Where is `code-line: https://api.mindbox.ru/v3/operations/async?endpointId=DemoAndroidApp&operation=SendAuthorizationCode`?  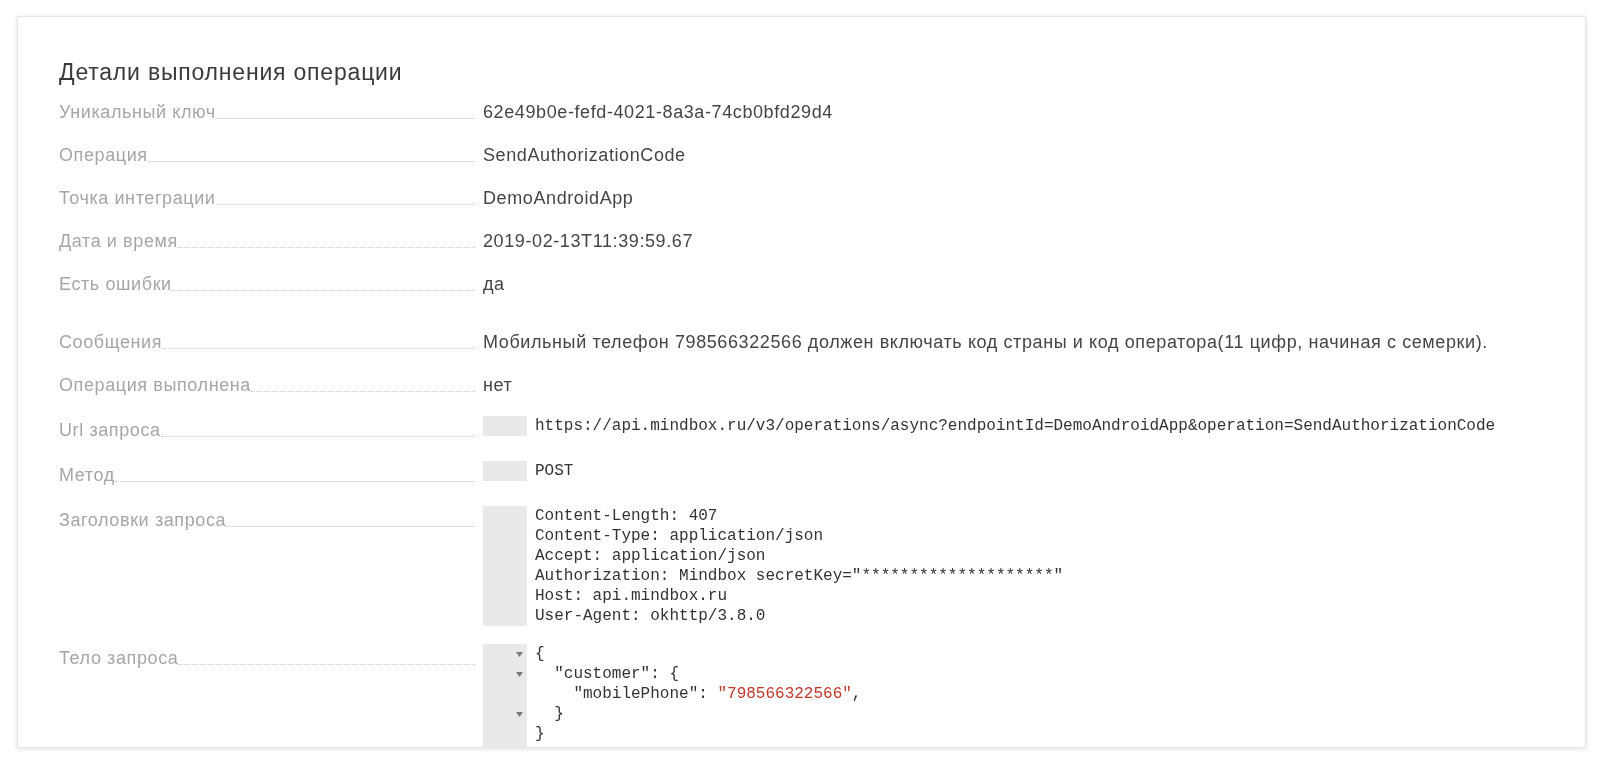
code-line: https://api.mindbox.ru/v3/operations/async?endpointId=DemoAndroidApp&operation=SendAuthorizationCode is located at coordinates (1015, 426).